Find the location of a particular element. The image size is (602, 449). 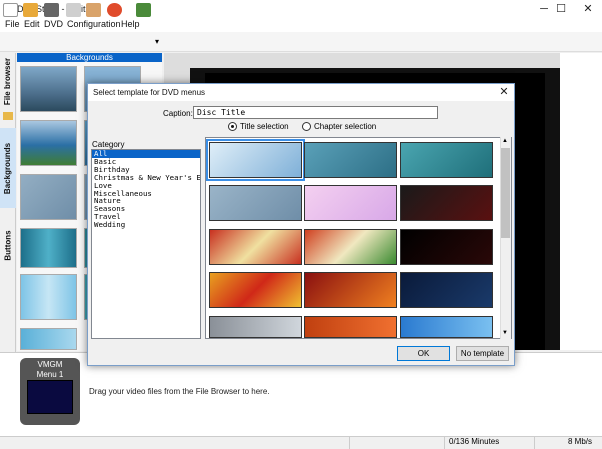

tab-file-browser: File browser is located at coordinates (8, 81).